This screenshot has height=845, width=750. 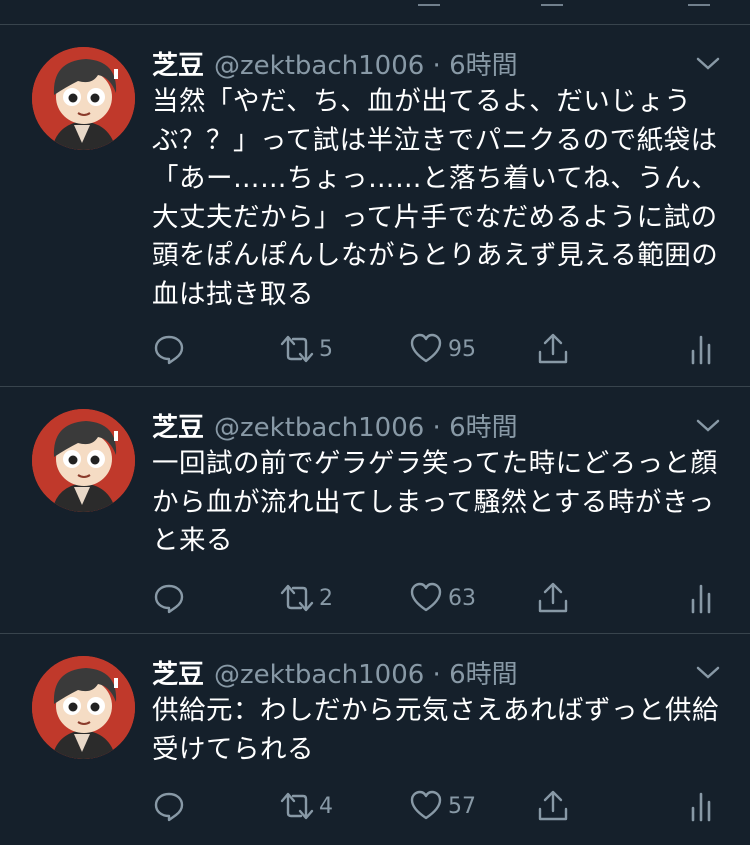 What do you see at coordinates (375, 349) in the screenshot?
I see `tweet-actions: 5 95` at bounding box center [375, 349].